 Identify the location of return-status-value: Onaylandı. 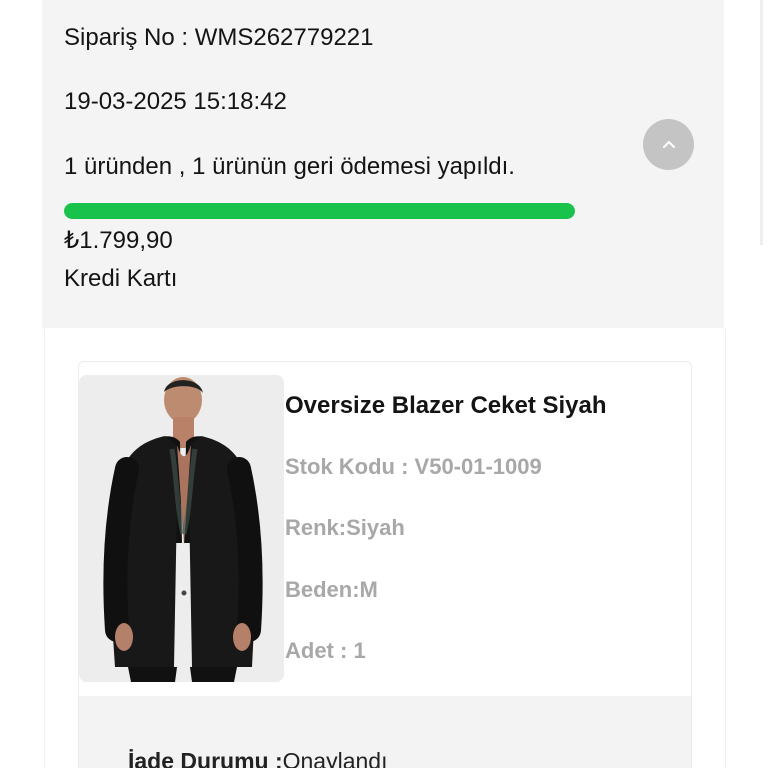
(335, 758).